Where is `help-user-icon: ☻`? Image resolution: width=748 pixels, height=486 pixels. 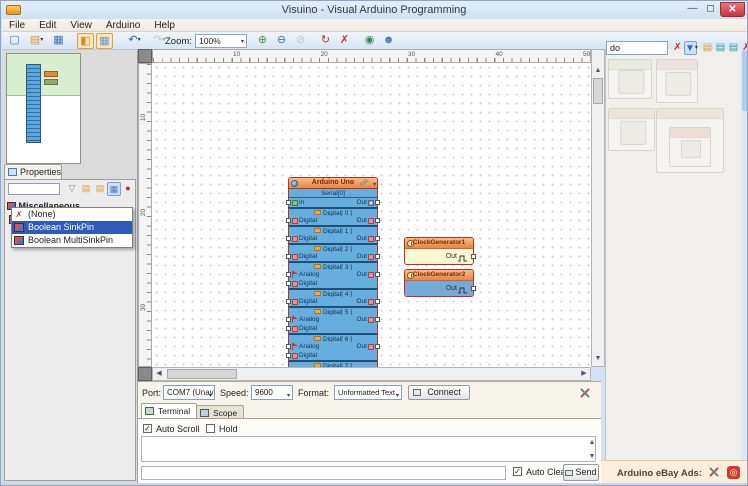 help-user-icon: ☻ is located at coordinates (388, 41).